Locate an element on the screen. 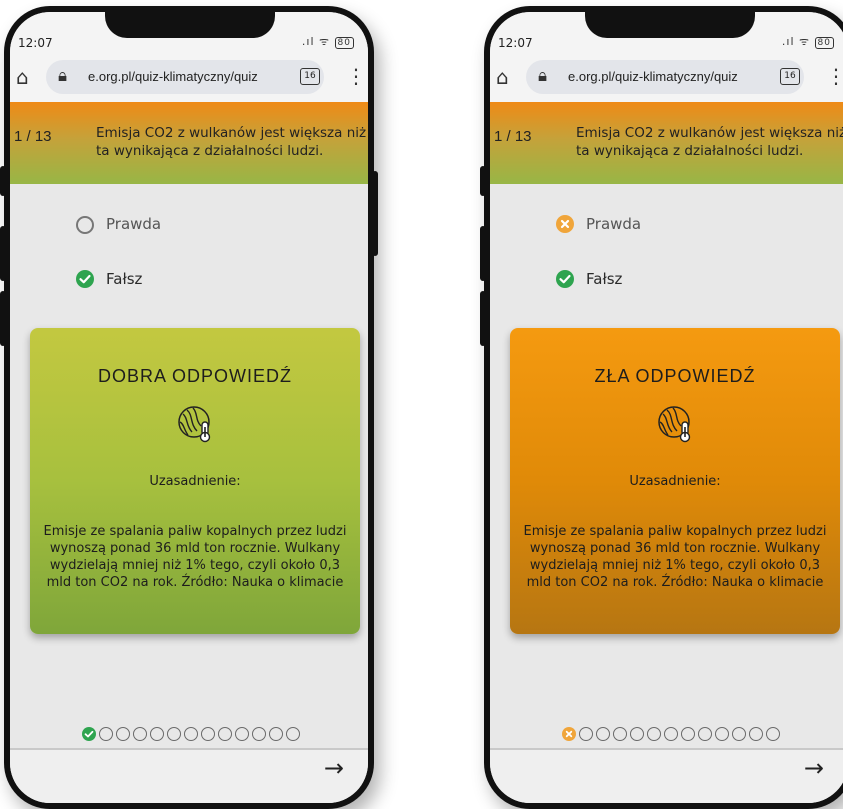 The image size is (843, 809). result-title: DOBRA ODPOWIEDŹ is located at coordinates (194, 376).